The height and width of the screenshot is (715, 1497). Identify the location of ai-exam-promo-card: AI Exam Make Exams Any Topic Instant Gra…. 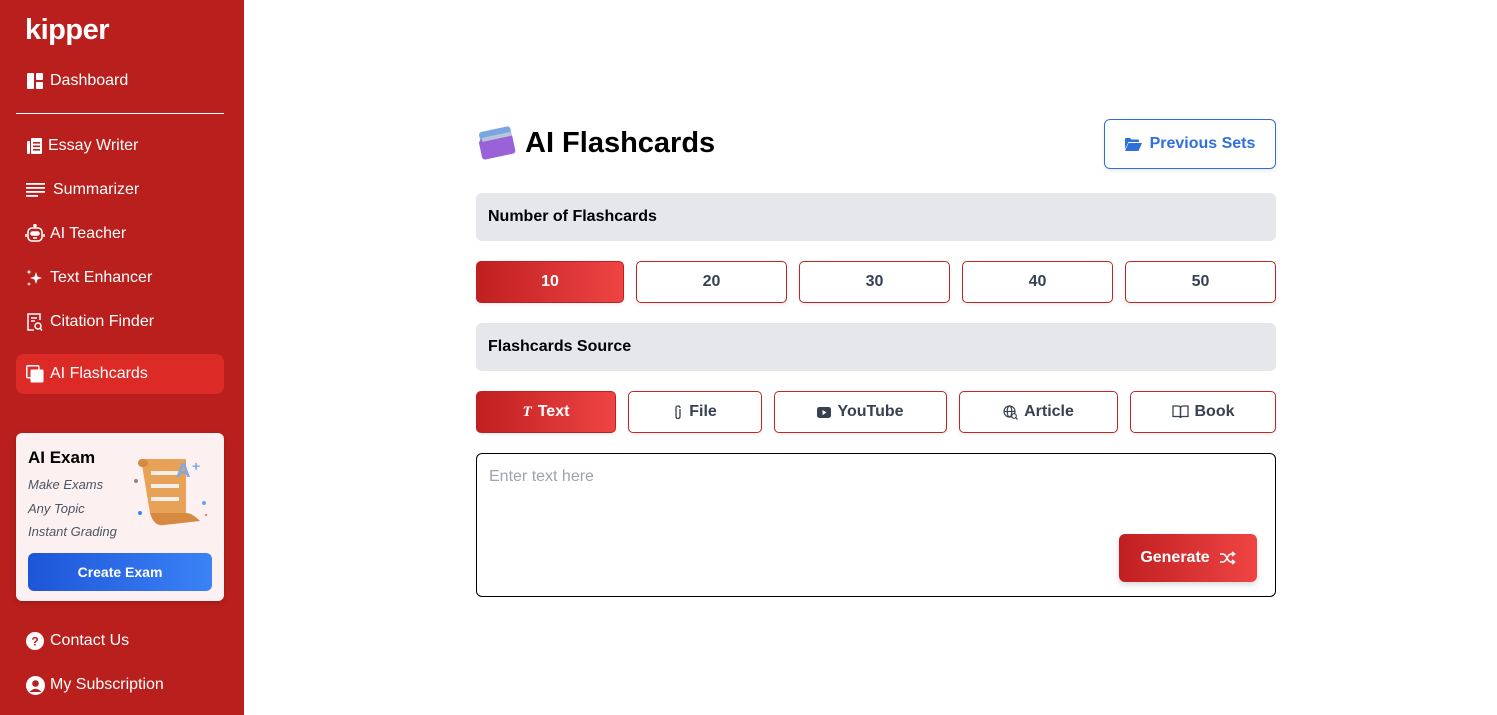
(120, 517).